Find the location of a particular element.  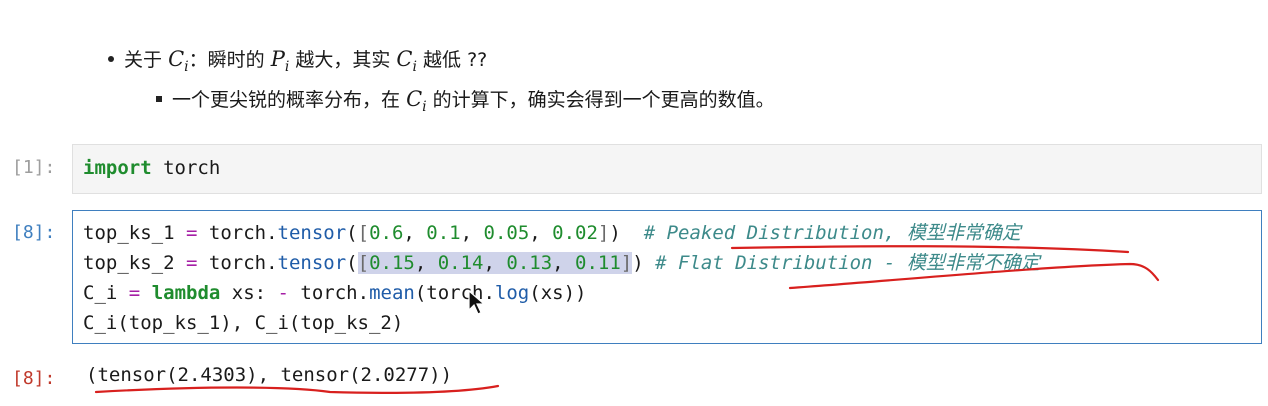

cell-1-prompt: [1]: is located at coordinates (34, 167).